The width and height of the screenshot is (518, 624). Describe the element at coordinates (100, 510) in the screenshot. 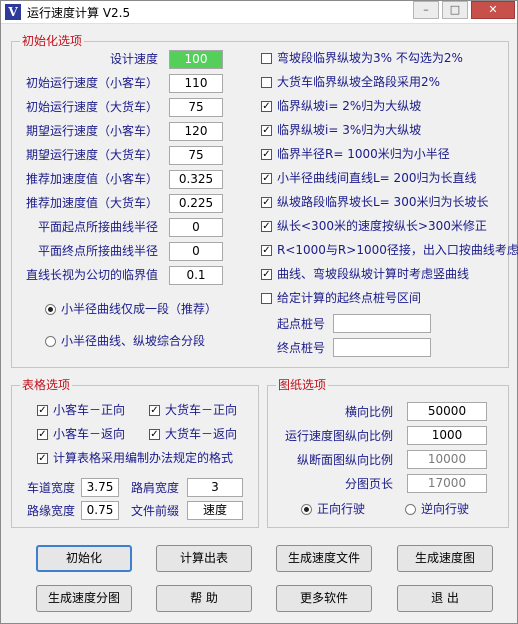

I see `curb-width-input: 0.75` at that location.